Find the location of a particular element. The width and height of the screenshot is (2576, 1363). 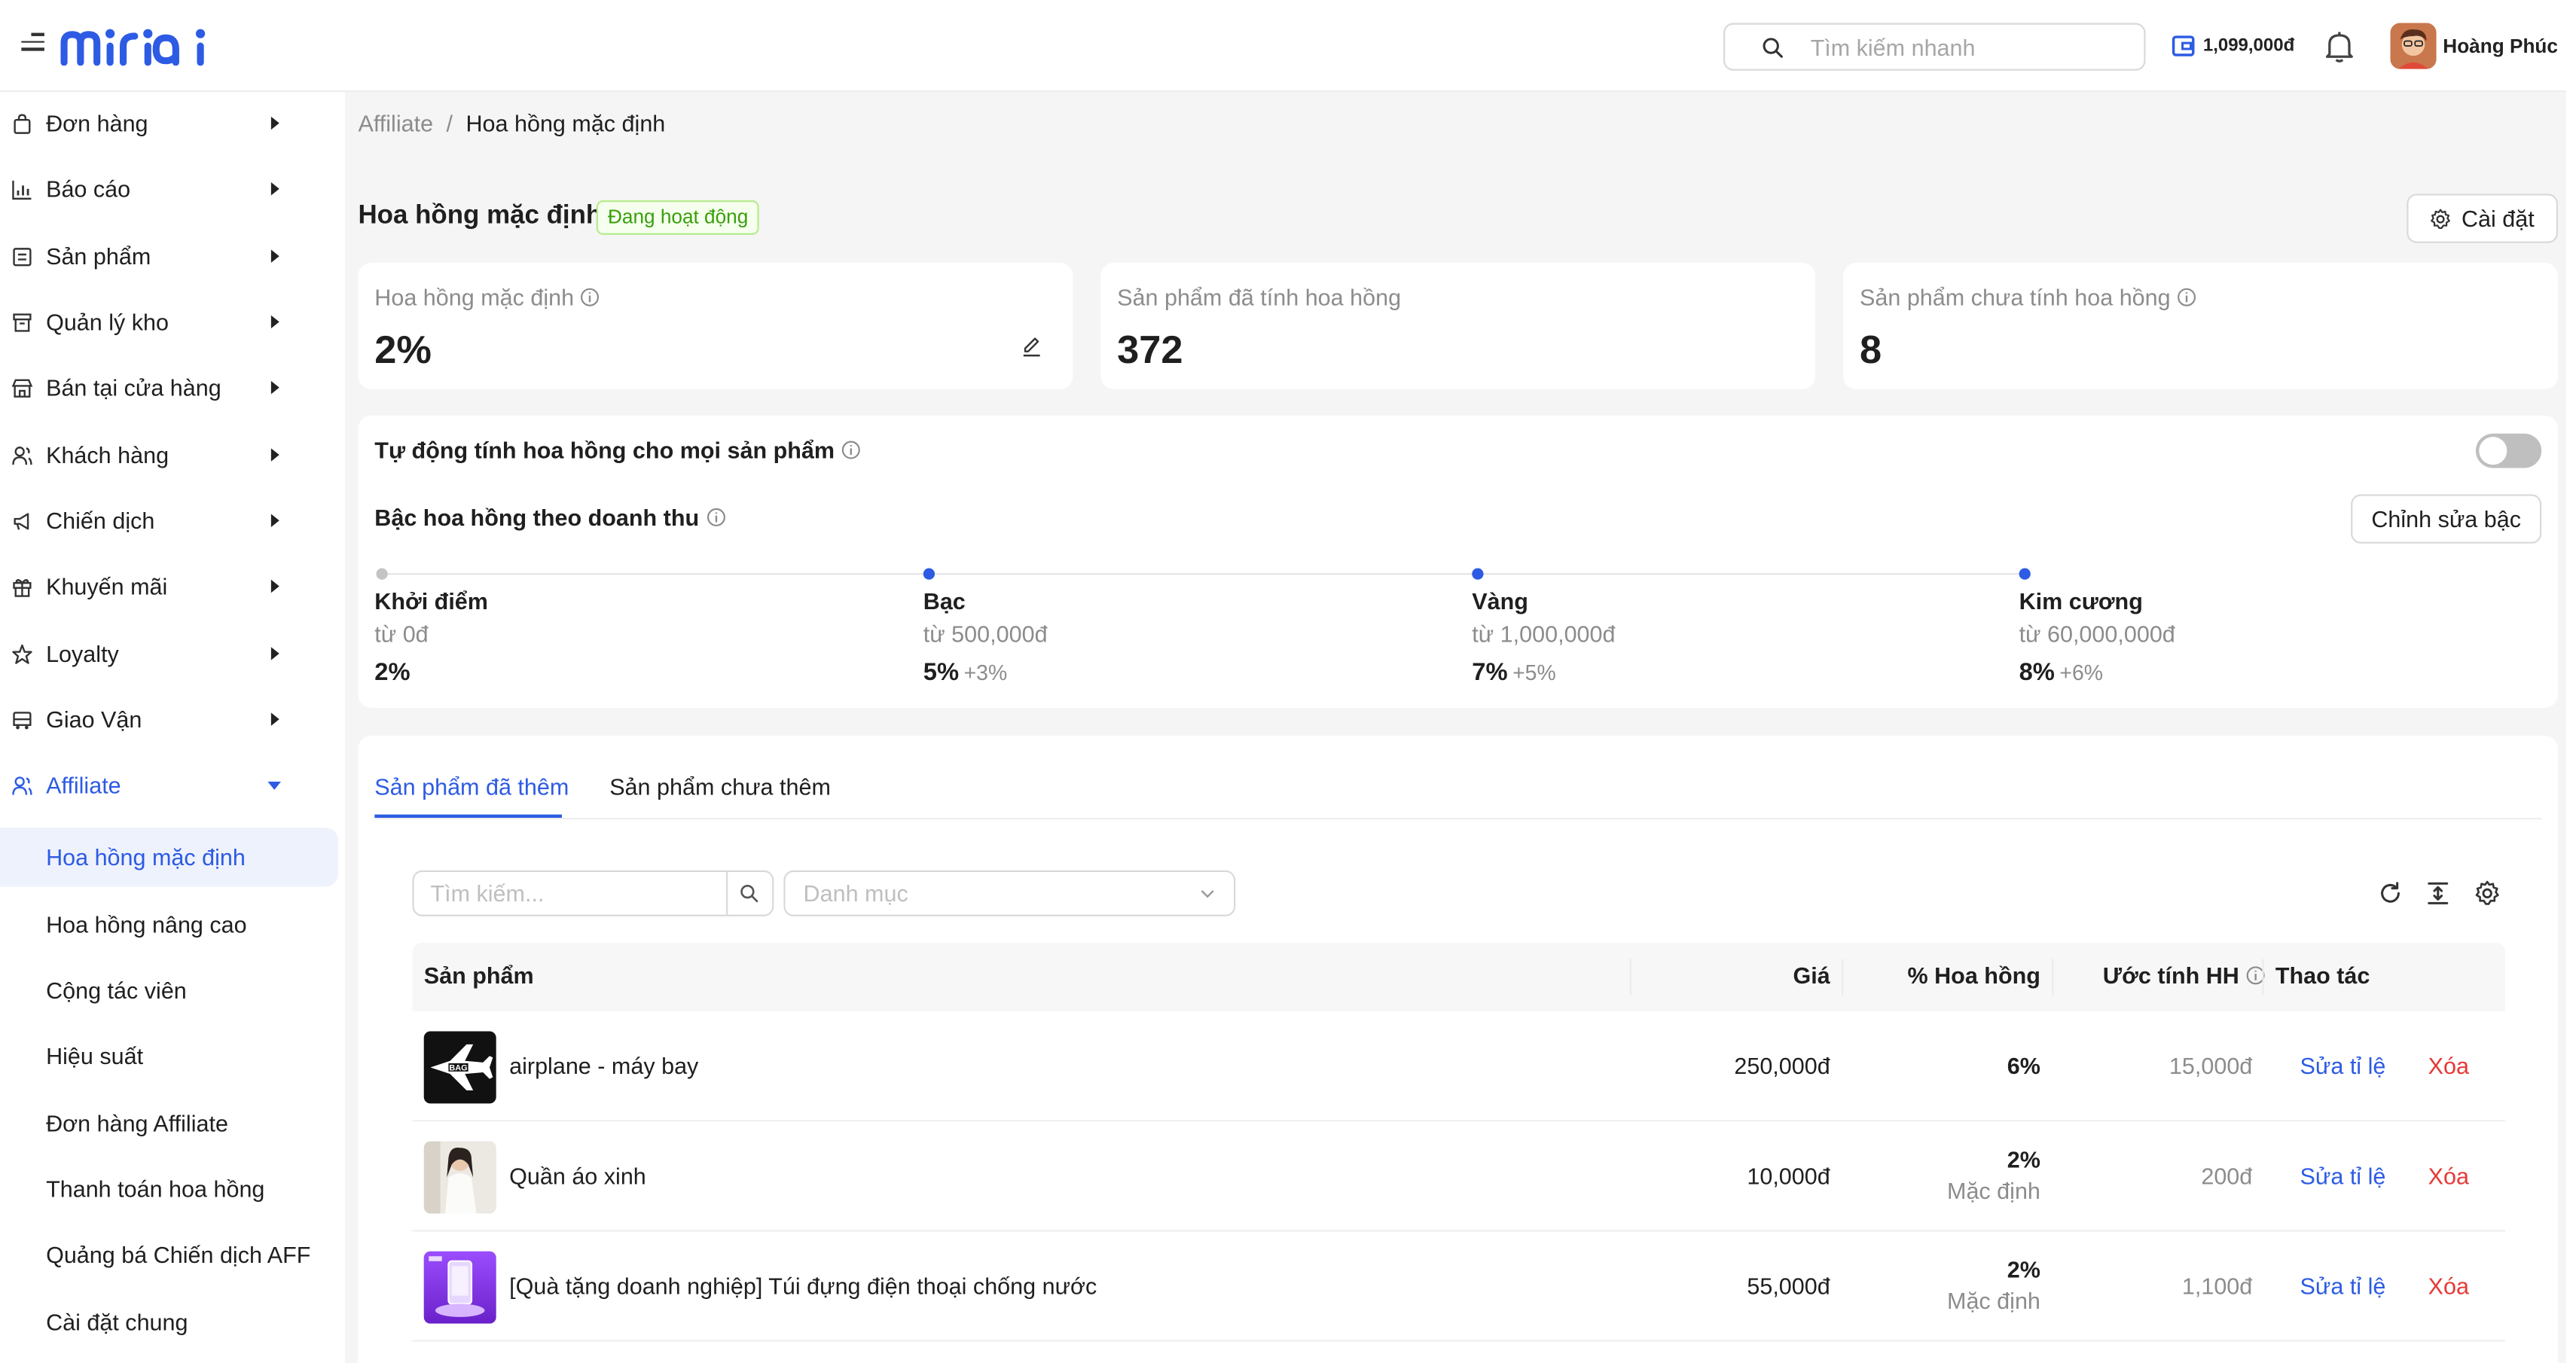

product-estimate: 15,000đ is located at coordinates (2211, 1065).